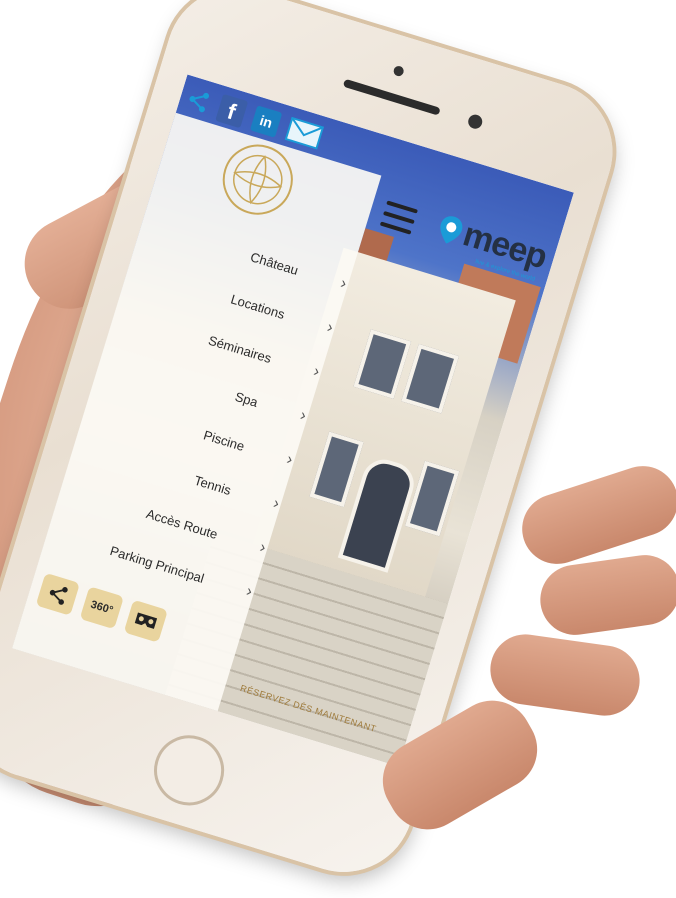 The width and height of the screenshot is (676, 898). I want to click on share-tool-button, so click(58, 594).